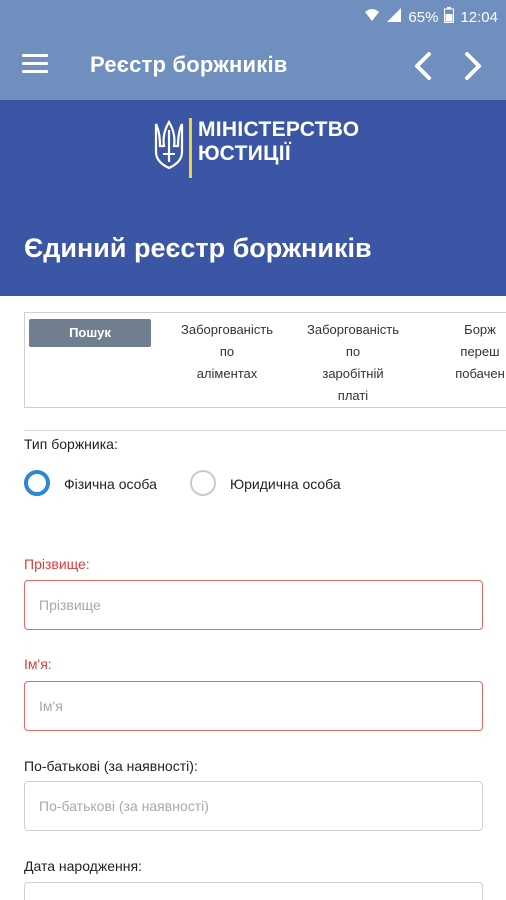  Describe the element at coordinates (38, 664) in the screenshot. I see `name-label: Ім'я:` at that location.